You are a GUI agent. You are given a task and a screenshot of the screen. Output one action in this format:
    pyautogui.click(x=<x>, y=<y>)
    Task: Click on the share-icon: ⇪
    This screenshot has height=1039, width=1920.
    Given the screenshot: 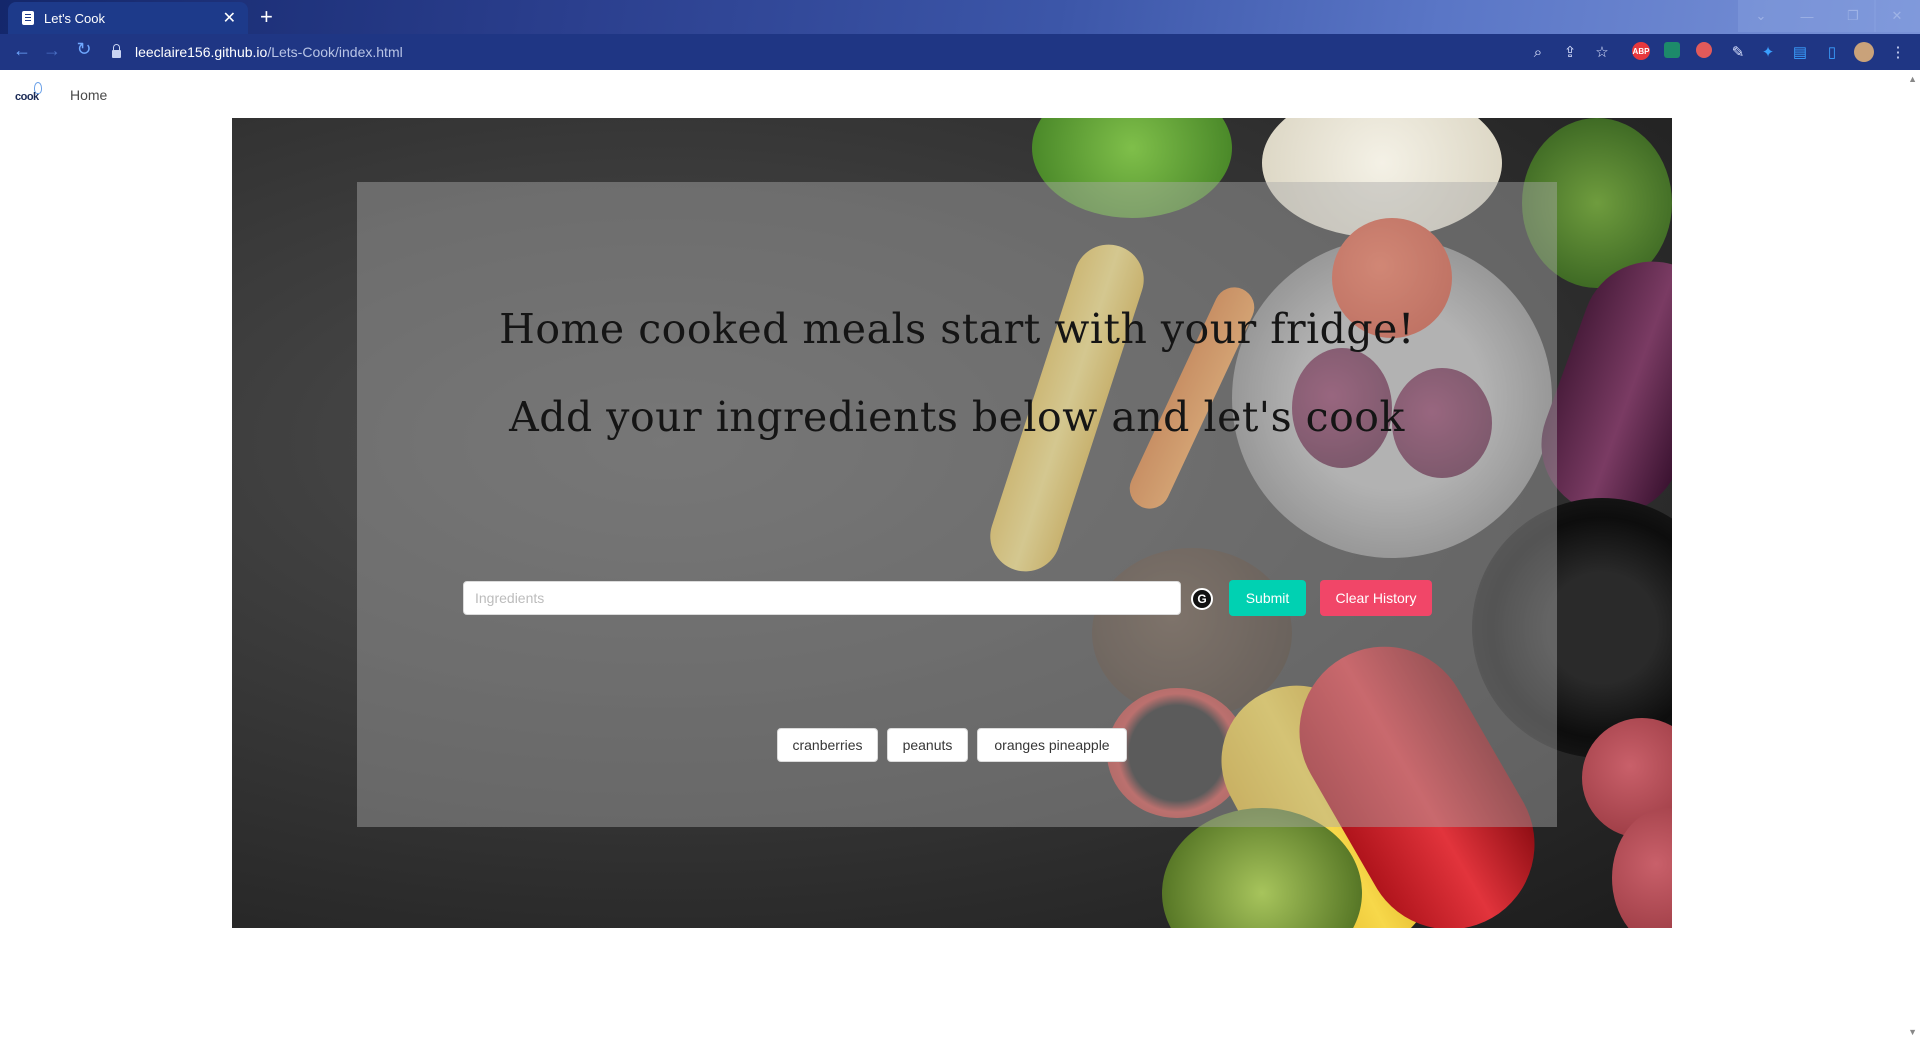 What is the action you would take?
    pyautogui.click(x=1570, y=52)
    